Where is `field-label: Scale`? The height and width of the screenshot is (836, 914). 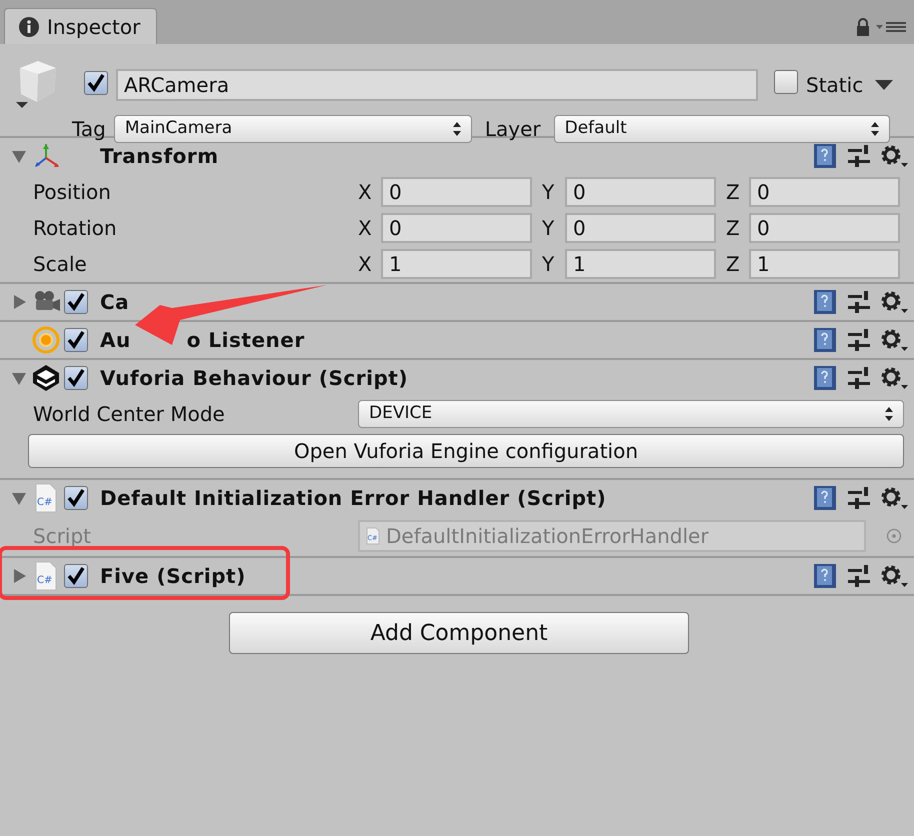
field-label: Scale is located at coordinates (60, 264).